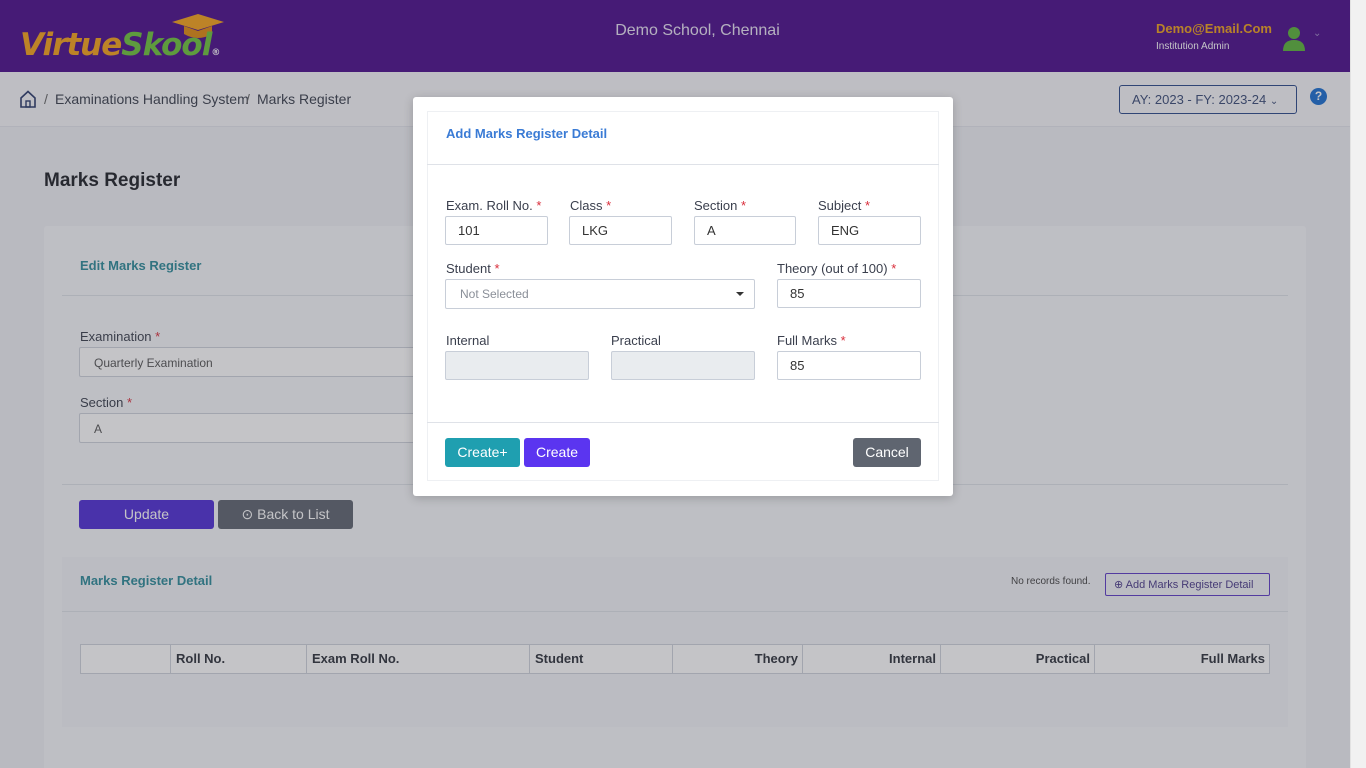  I want to click on student-label-text: Student, so click(468, 268).